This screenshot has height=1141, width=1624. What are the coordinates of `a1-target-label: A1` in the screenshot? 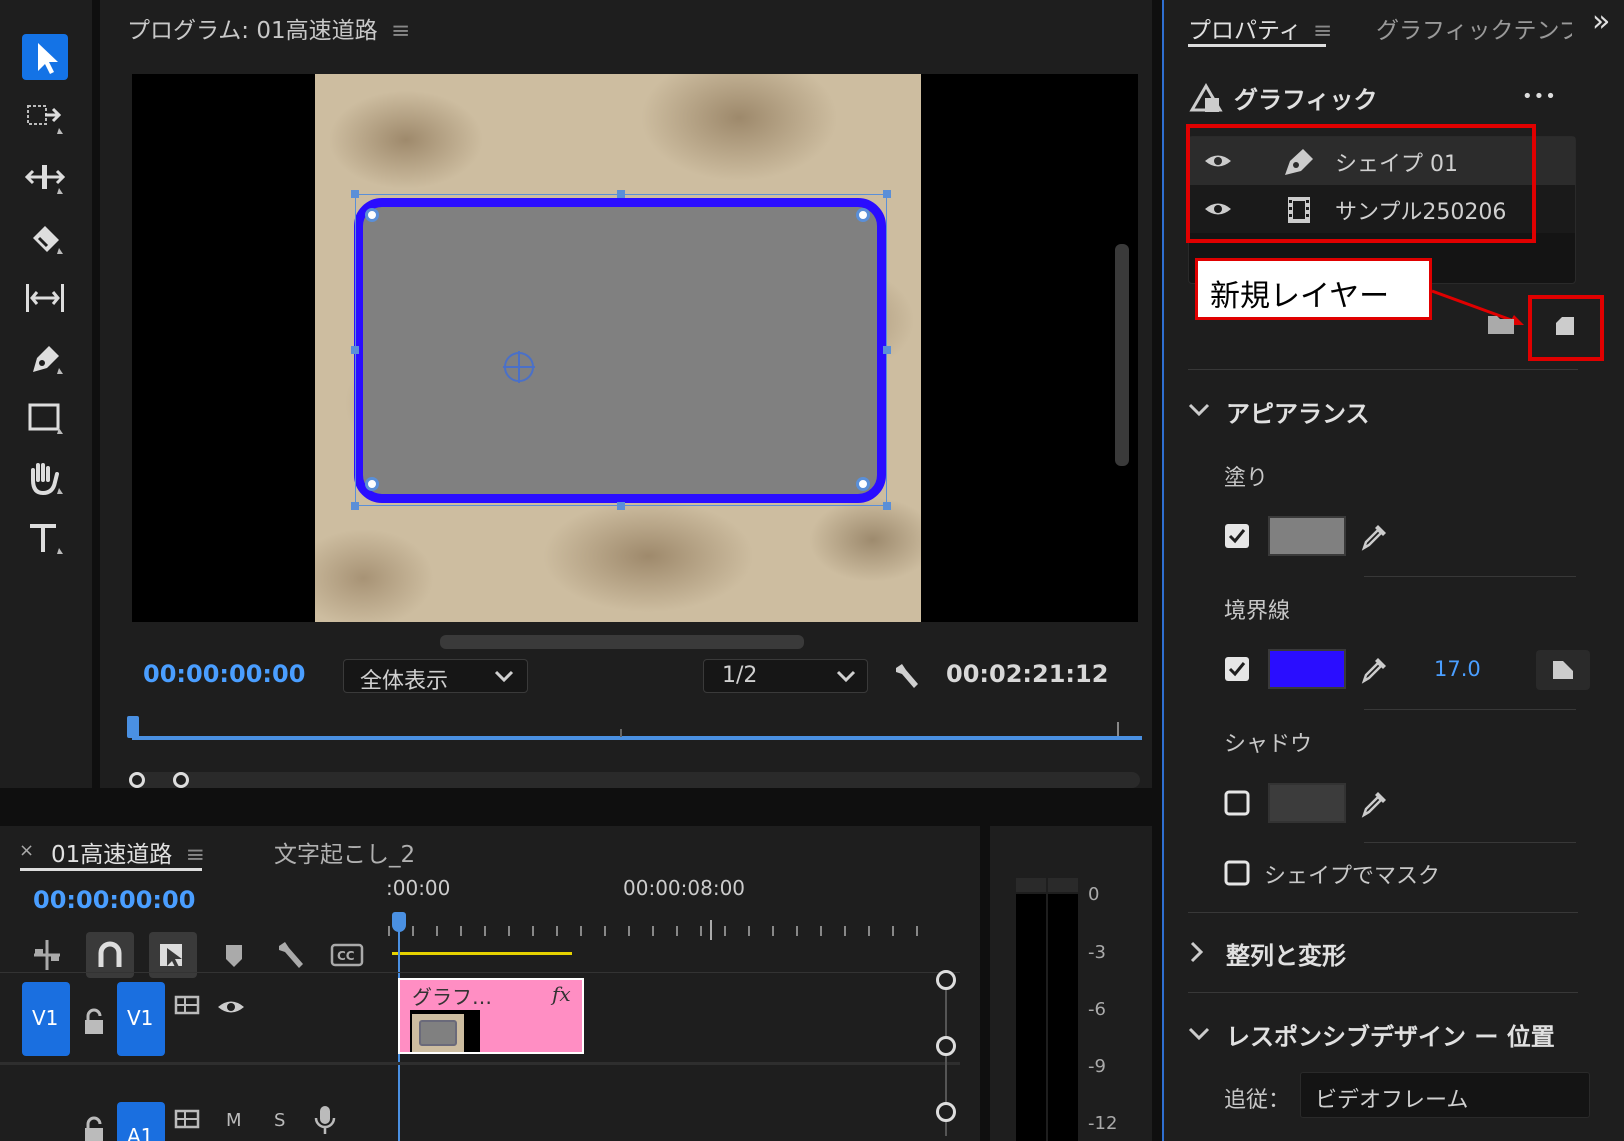 It's located at (140, 1132).